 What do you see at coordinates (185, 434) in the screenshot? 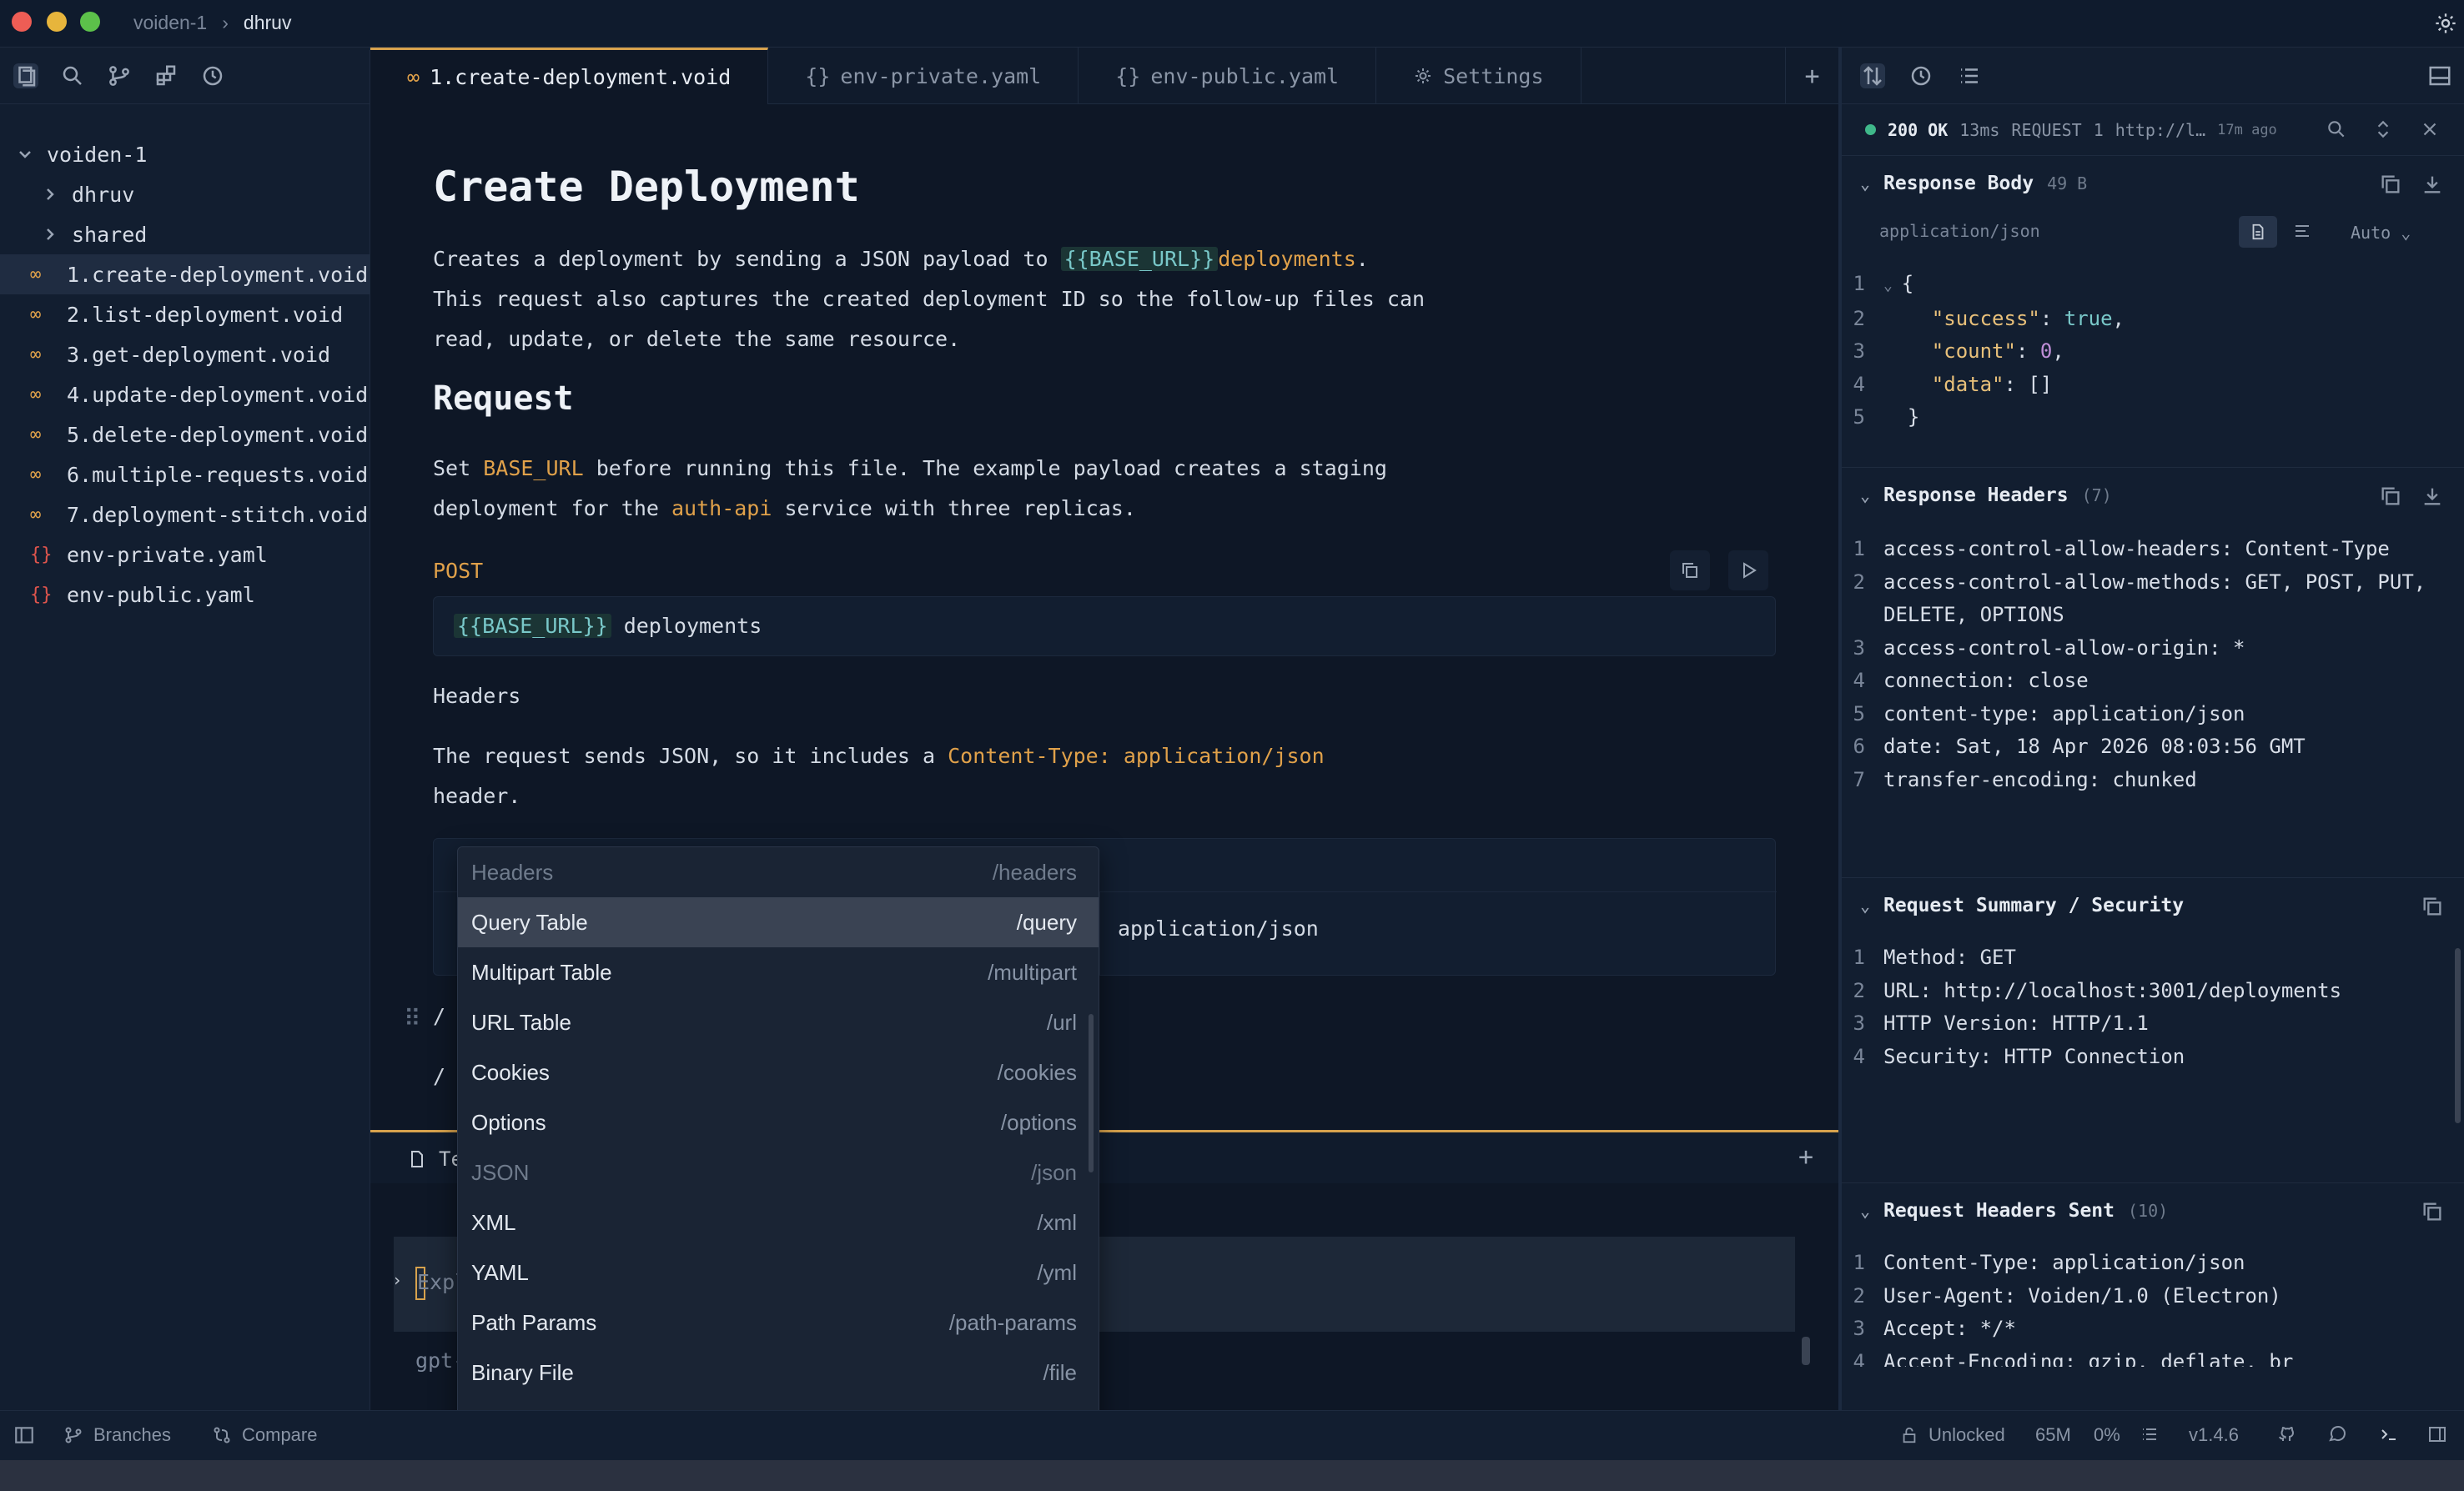
I see `sidebar-item: ∞ 5.delete-deployment.void` at bounding box center [185, 434].